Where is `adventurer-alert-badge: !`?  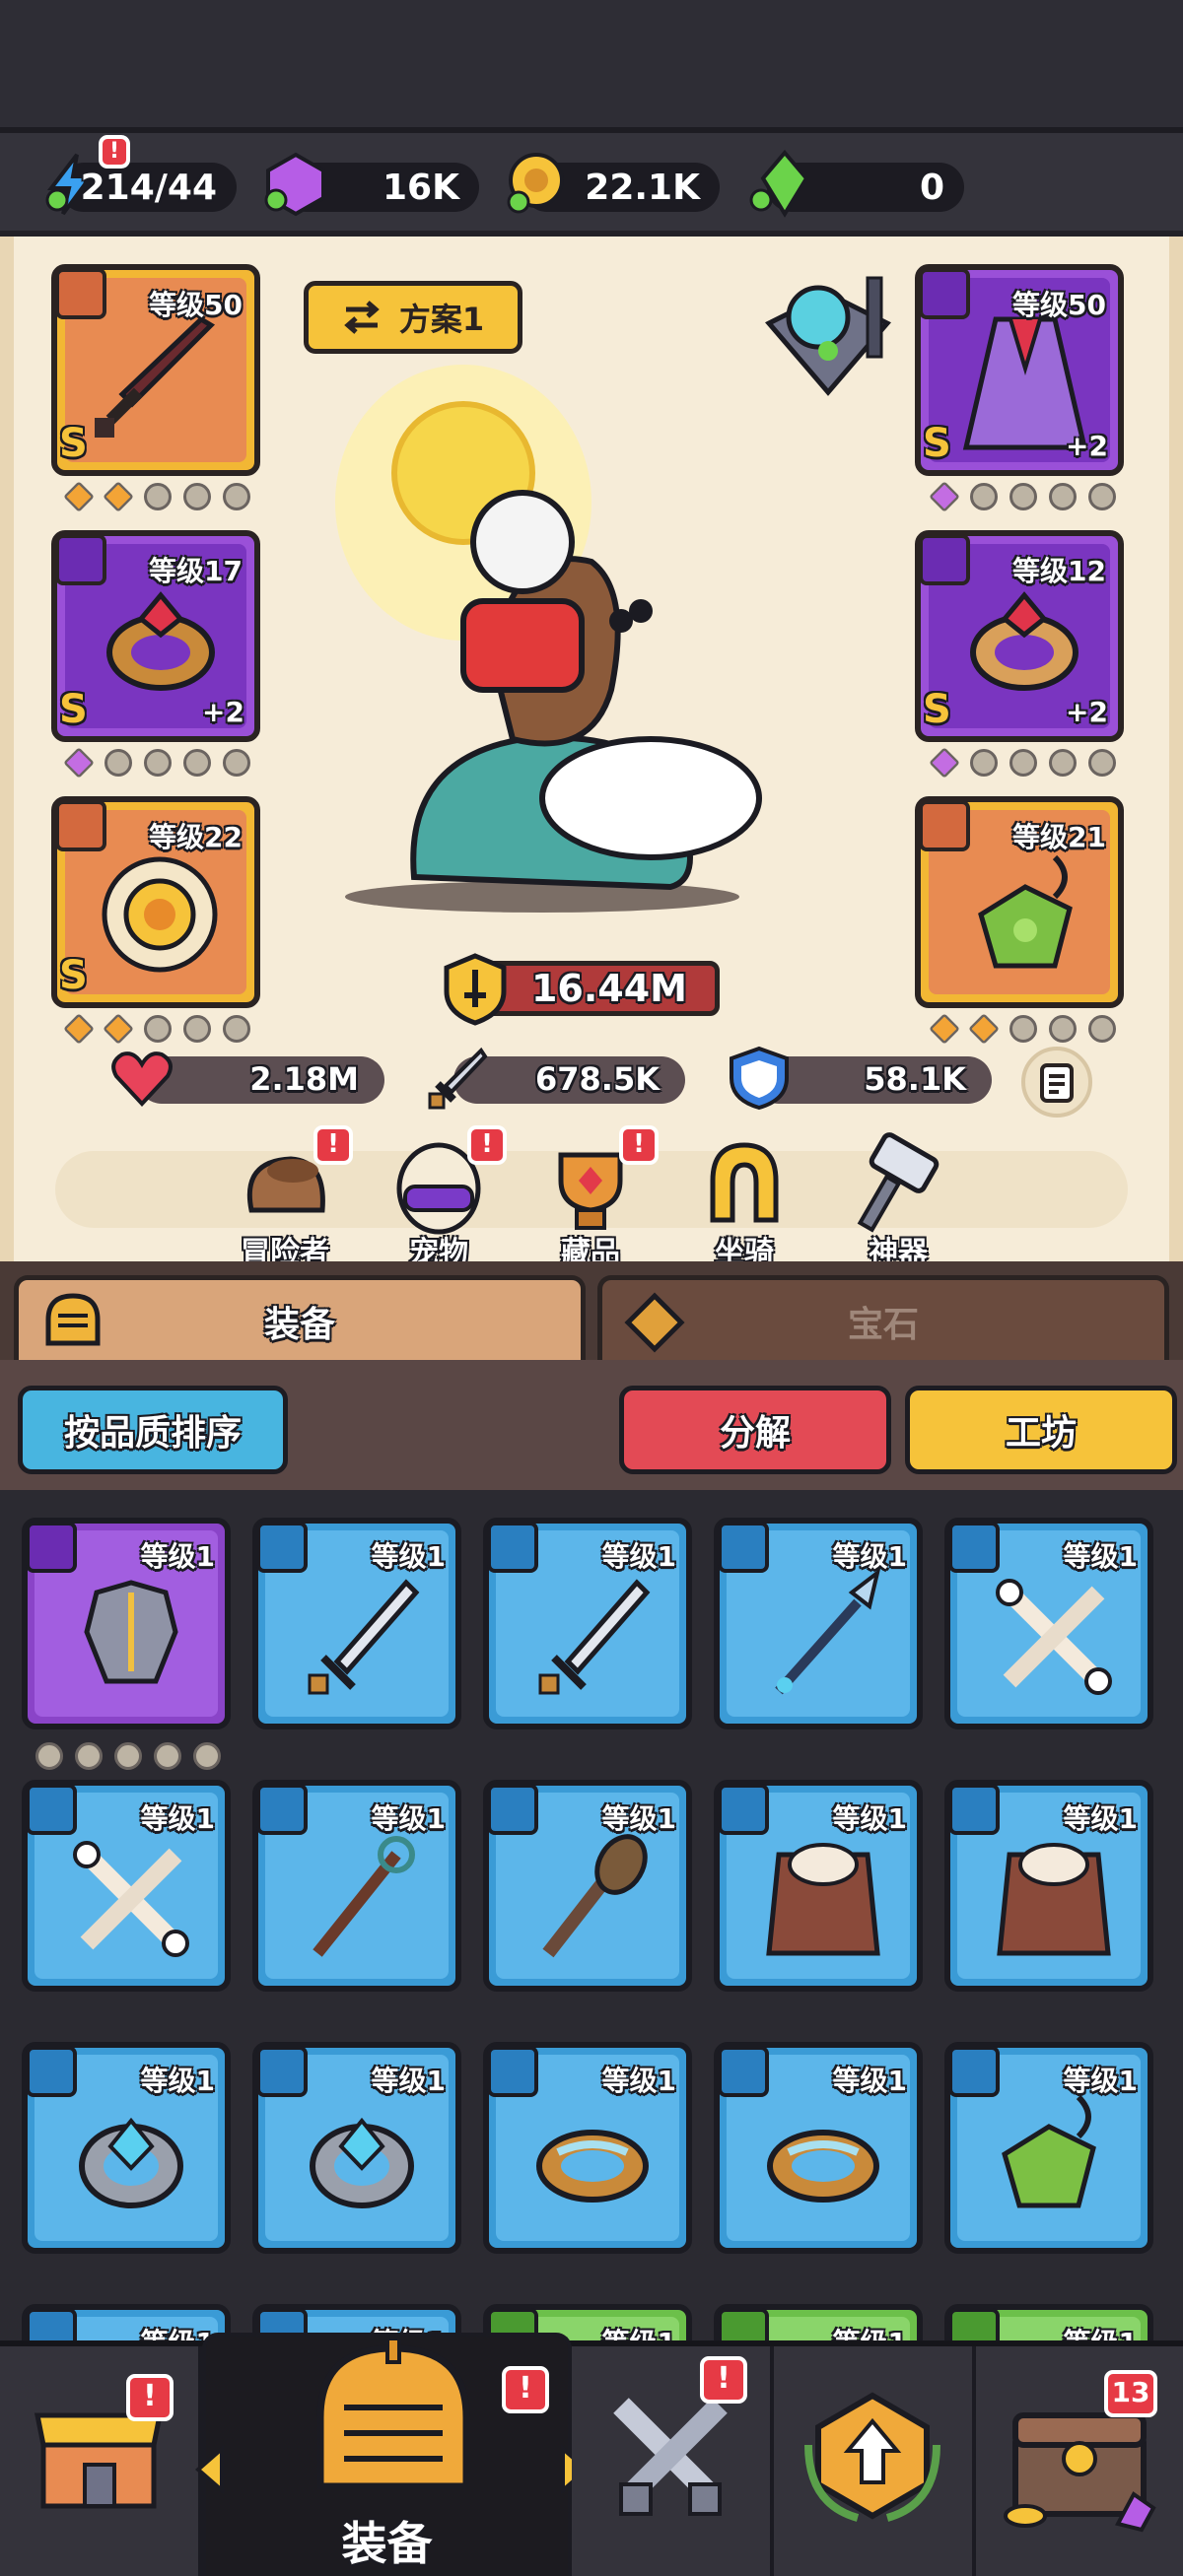
adventurer-alert-badge: ! is located at coordinates (333, 1145).